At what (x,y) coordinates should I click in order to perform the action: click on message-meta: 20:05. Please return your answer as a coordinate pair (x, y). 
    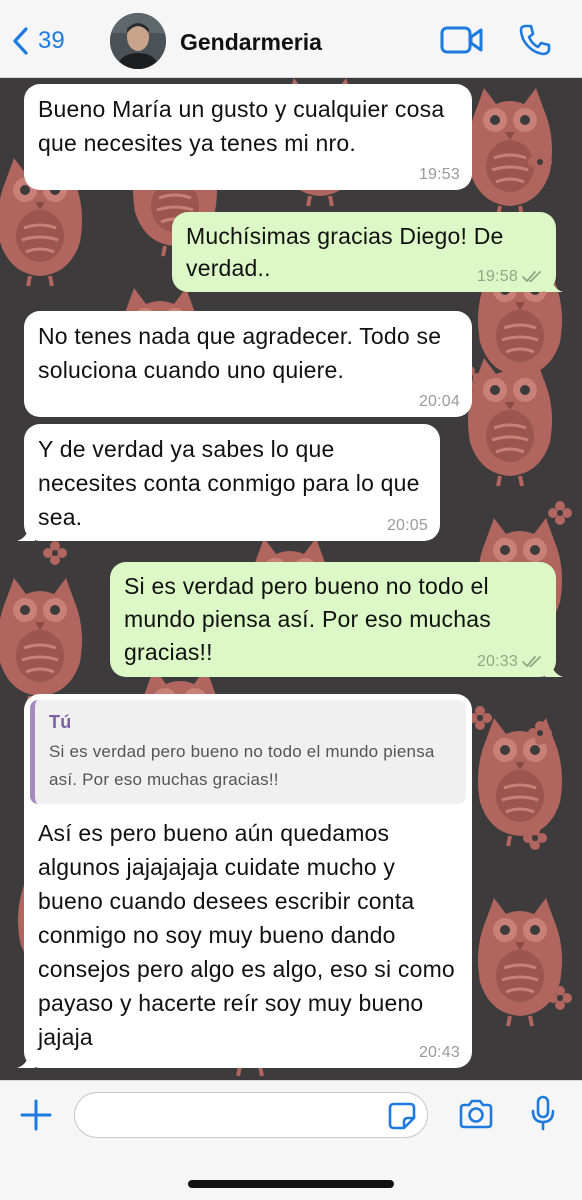
    Looking at the image, I should click on (407, 526).